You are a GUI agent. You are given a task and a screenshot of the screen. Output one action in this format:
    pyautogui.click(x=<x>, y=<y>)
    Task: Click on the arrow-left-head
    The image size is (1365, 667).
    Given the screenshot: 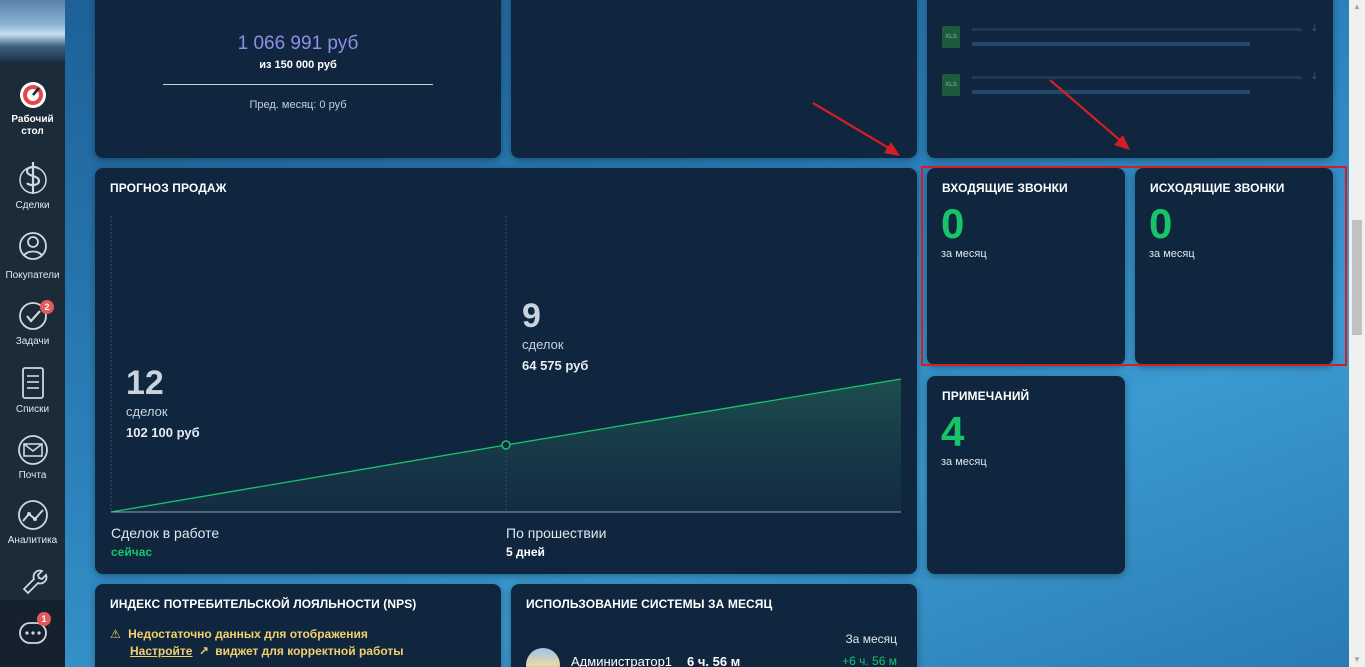 What is the action you would take?
    pyautogui.click(x=892, y=149)
    